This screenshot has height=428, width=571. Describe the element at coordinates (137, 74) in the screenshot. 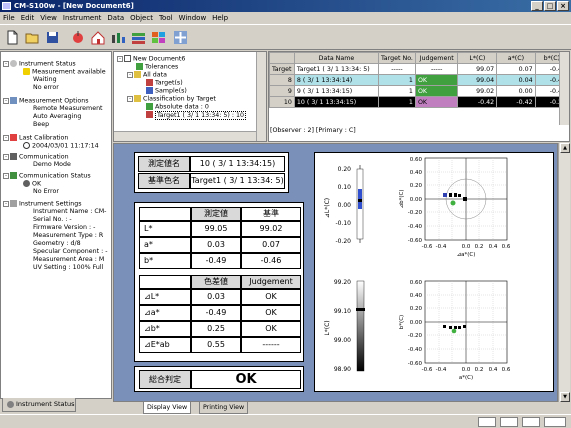

I see `folder-icon` at that location.